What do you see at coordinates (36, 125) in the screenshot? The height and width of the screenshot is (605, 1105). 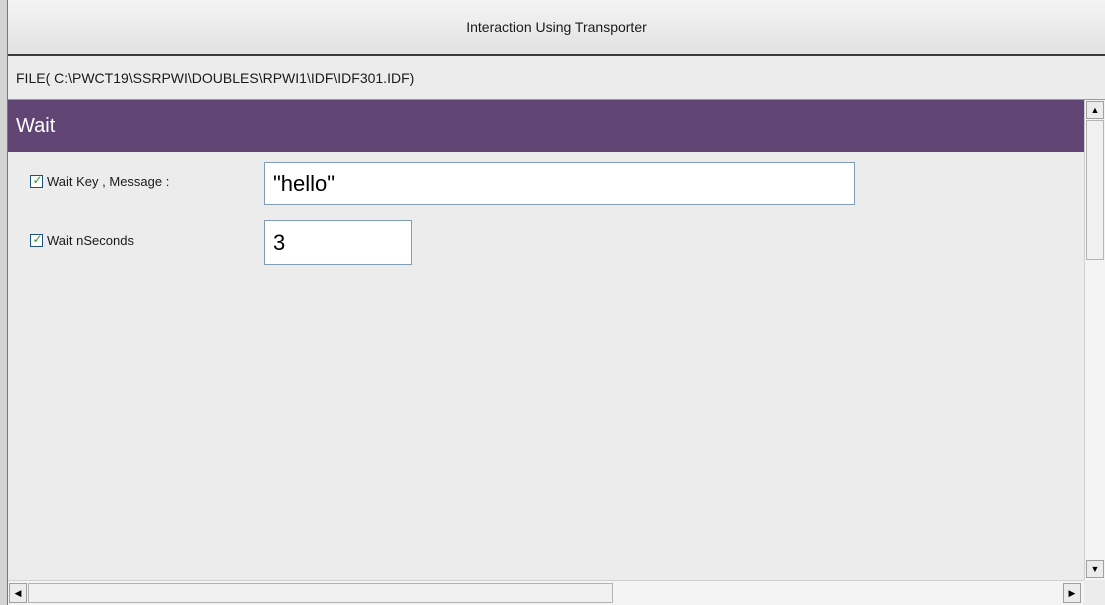 I see `section-title: Wait` at bounding box center [36, 125].